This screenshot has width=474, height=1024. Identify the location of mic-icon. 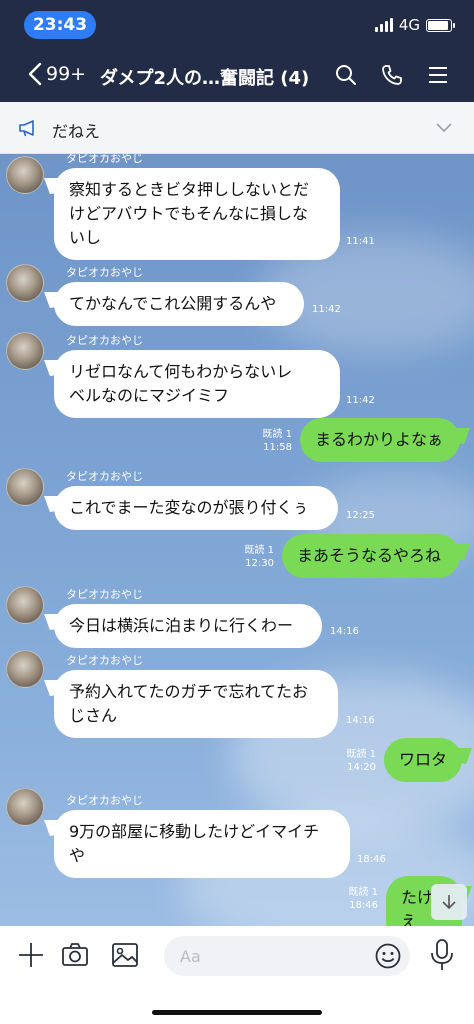
(442, 955).